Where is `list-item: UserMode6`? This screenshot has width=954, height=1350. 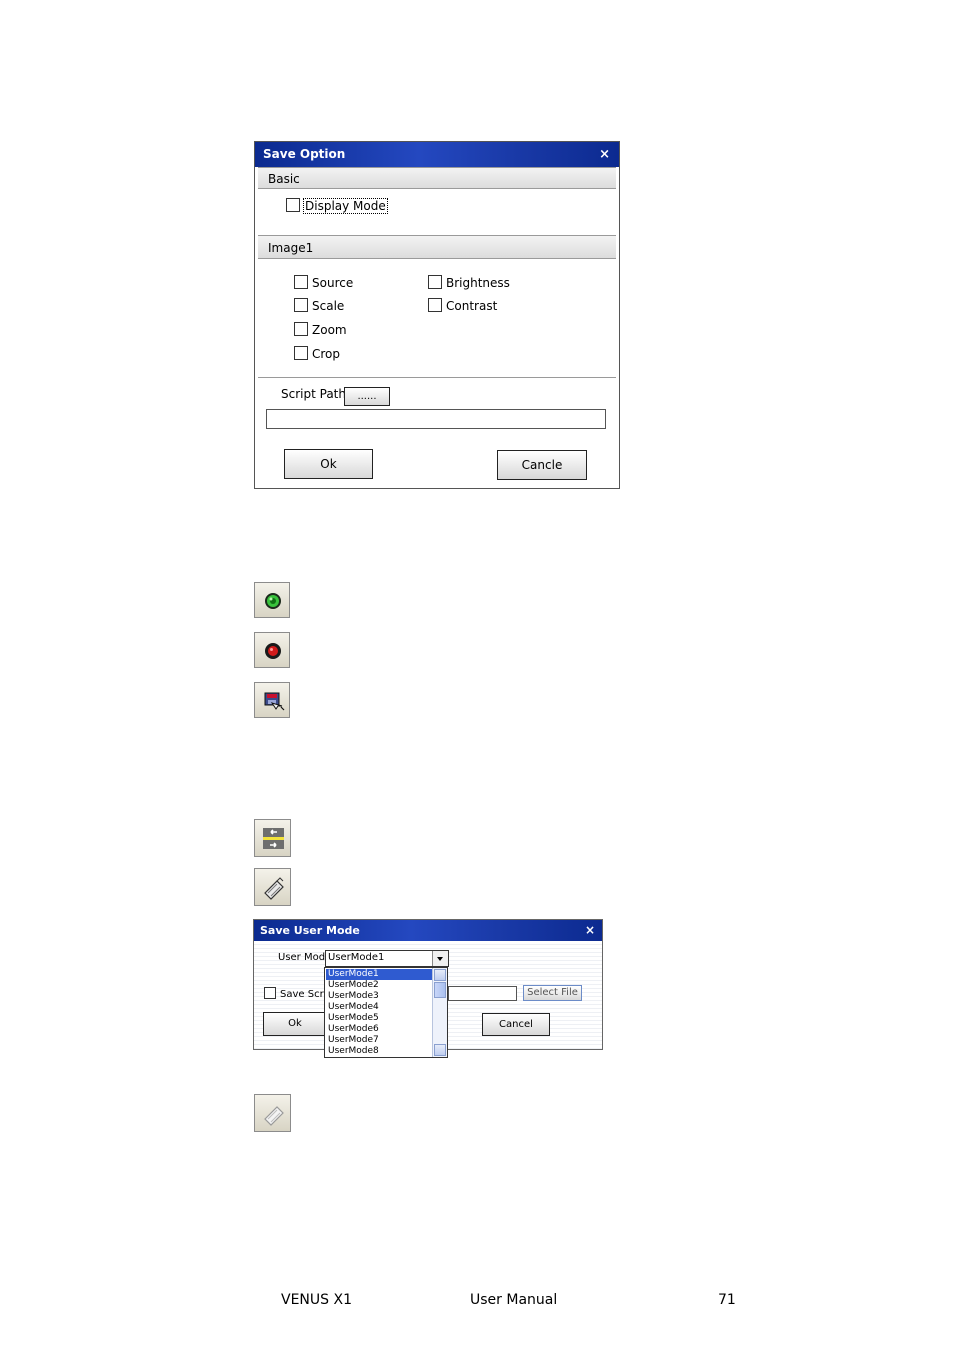 list-item: UserMode6 is located at coordinates (380, 1029).